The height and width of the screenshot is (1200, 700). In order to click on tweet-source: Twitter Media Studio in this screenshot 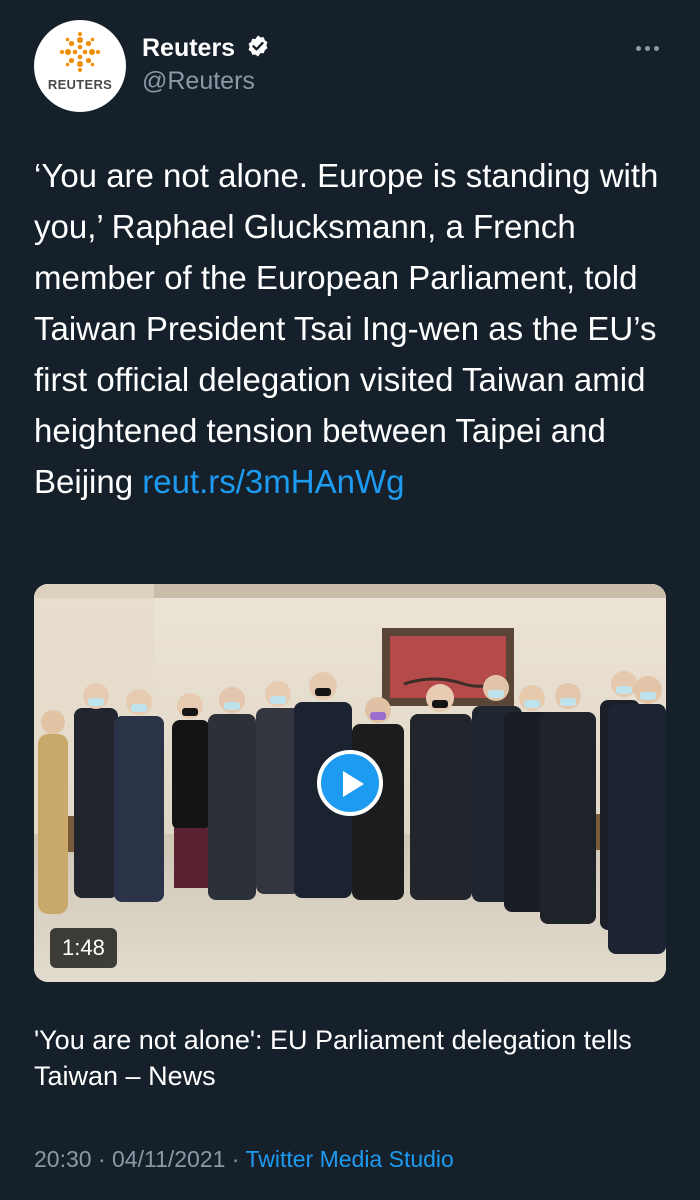, I will do `click(349, 1159)`.